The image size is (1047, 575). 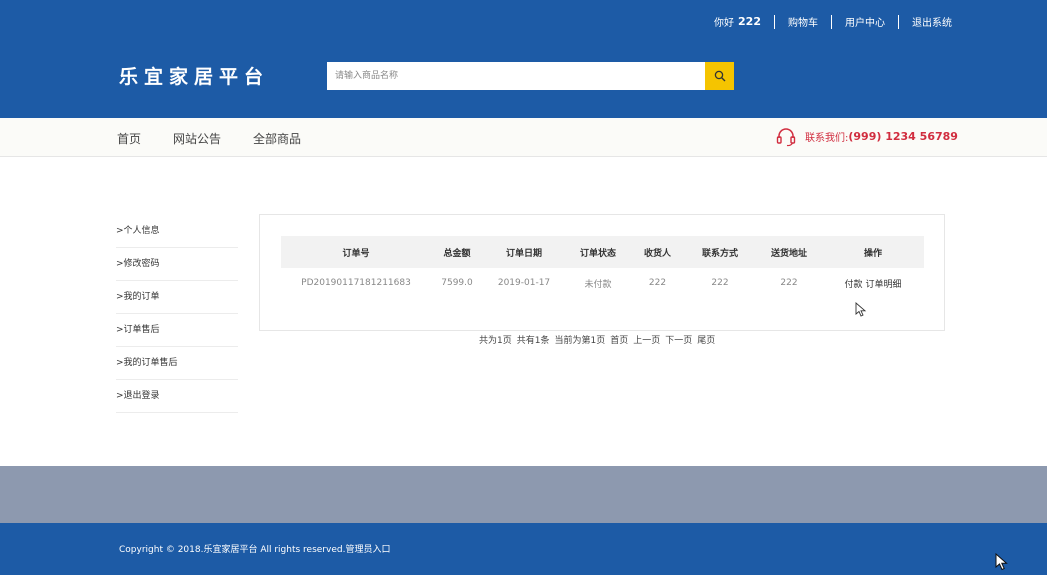 What do you see at coordinates (865, 21) in the screenshot?
I see `user-center-link: 用户中心` at bounding box center [865, 21].